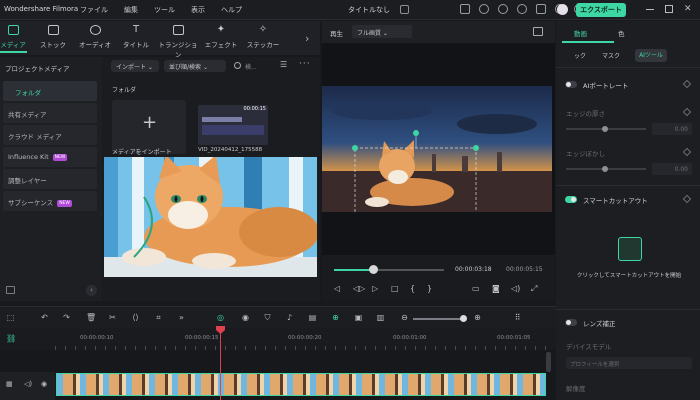  I want to click on tab-transitions: トランジション, so click(178, 42).